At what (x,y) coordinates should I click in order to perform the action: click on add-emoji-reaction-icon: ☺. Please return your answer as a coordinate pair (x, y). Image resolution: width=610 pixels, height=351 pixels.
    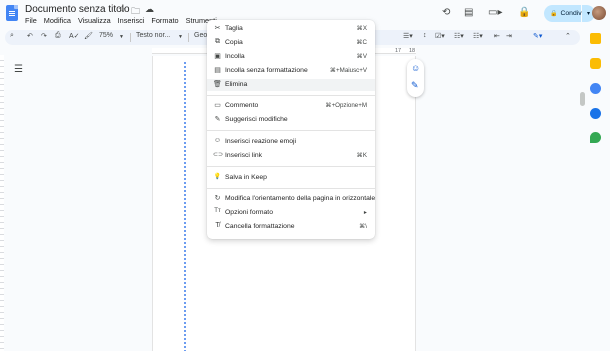
    Looking at the image, I should click on (415, 68).